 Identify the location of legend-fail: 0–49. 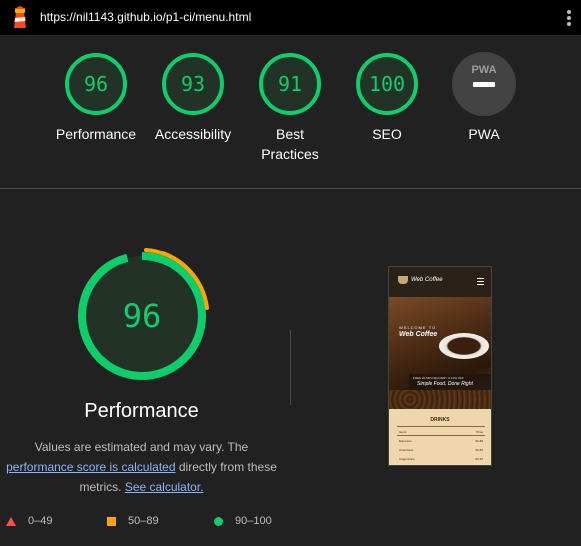
(29, 521).